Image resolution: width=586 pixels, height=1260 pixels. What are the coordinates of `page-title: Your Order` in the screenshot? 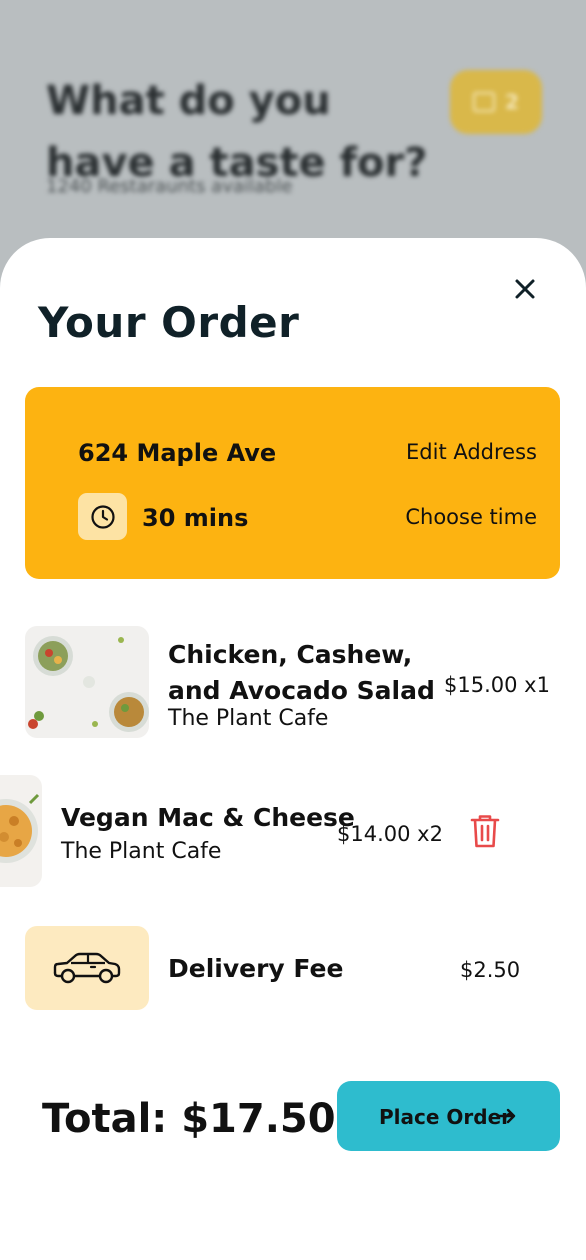 It's located at (169, 322).